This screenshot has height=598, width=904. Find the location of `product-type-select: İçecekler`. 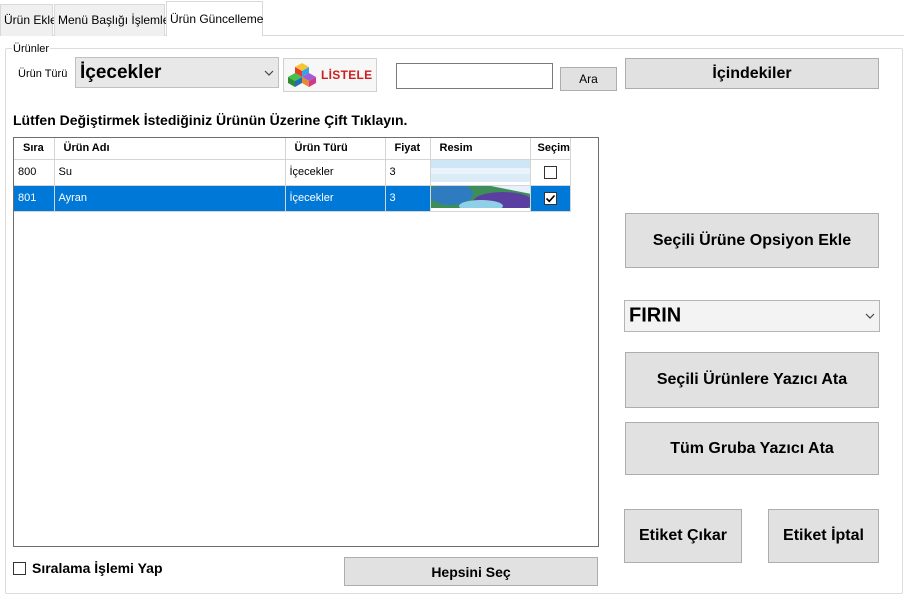

product-type-select: İçecekler is located at coordinates (177, 72).